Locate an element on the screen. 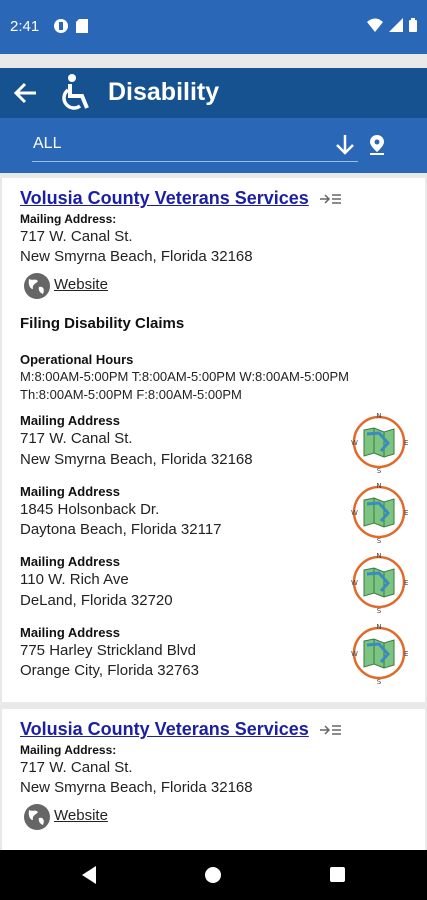  filter-underline is located at coordinates (195, 161).